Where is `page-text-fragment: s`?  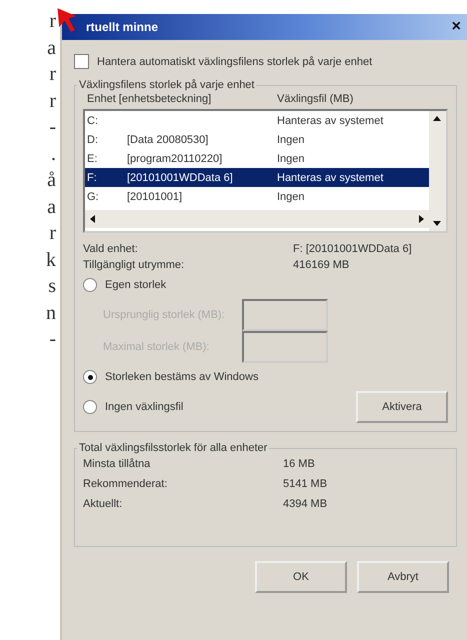
page-text-fragment: s is located at coordinates (52, 286).